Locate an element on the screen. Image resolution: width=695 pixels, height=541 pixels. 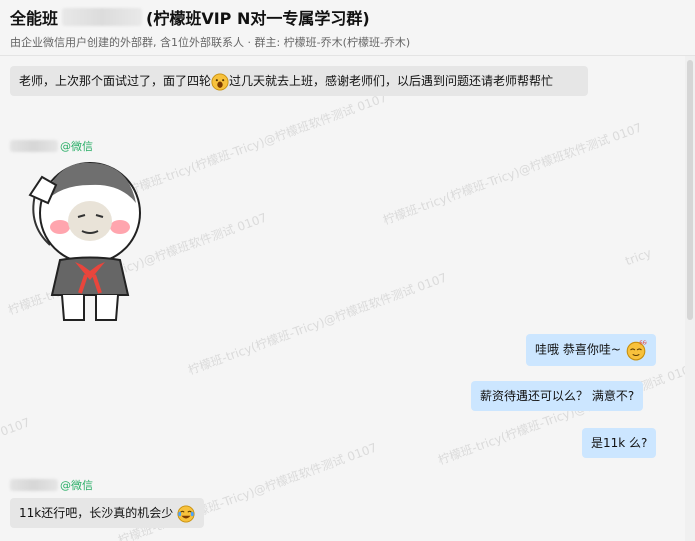
salute-sticker is located at coordinates (87, 240).